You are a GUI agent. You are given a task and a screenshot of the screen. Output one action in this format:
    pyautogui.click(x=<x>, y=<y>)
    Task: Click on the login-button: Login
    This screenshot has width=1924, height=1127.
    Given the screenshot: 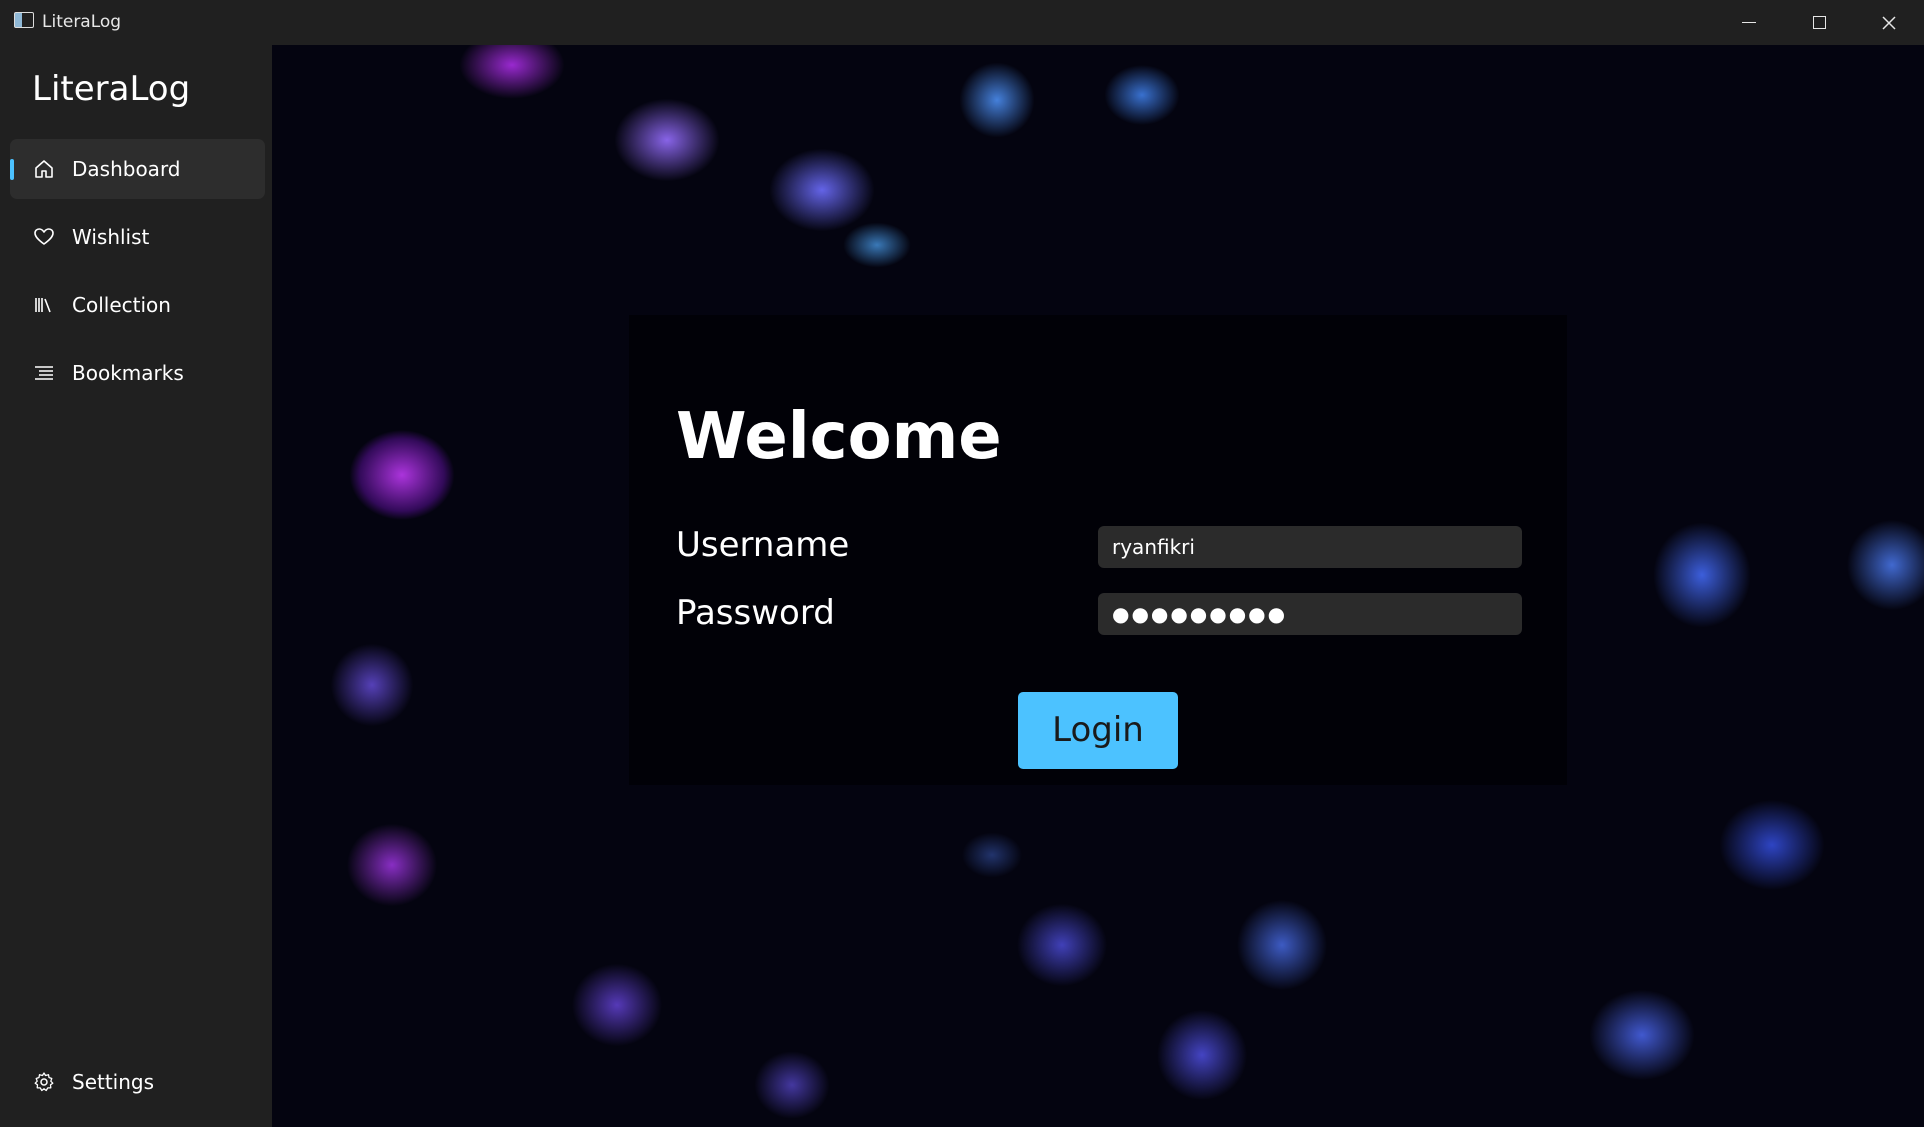 What is the action you would take?
    pyautogui.click(x=1098, y=730)
    